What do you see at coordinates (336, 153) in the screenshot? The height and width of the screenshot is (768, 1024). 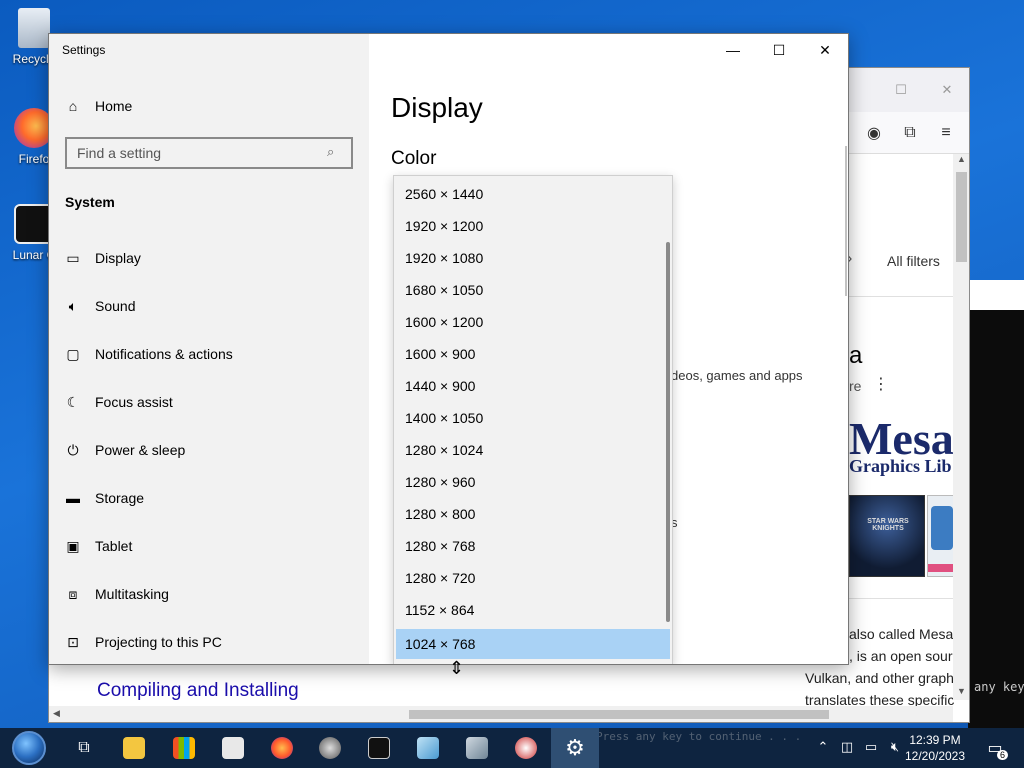 I see `search-icon: ⌕` at bounding box center [336, 153].